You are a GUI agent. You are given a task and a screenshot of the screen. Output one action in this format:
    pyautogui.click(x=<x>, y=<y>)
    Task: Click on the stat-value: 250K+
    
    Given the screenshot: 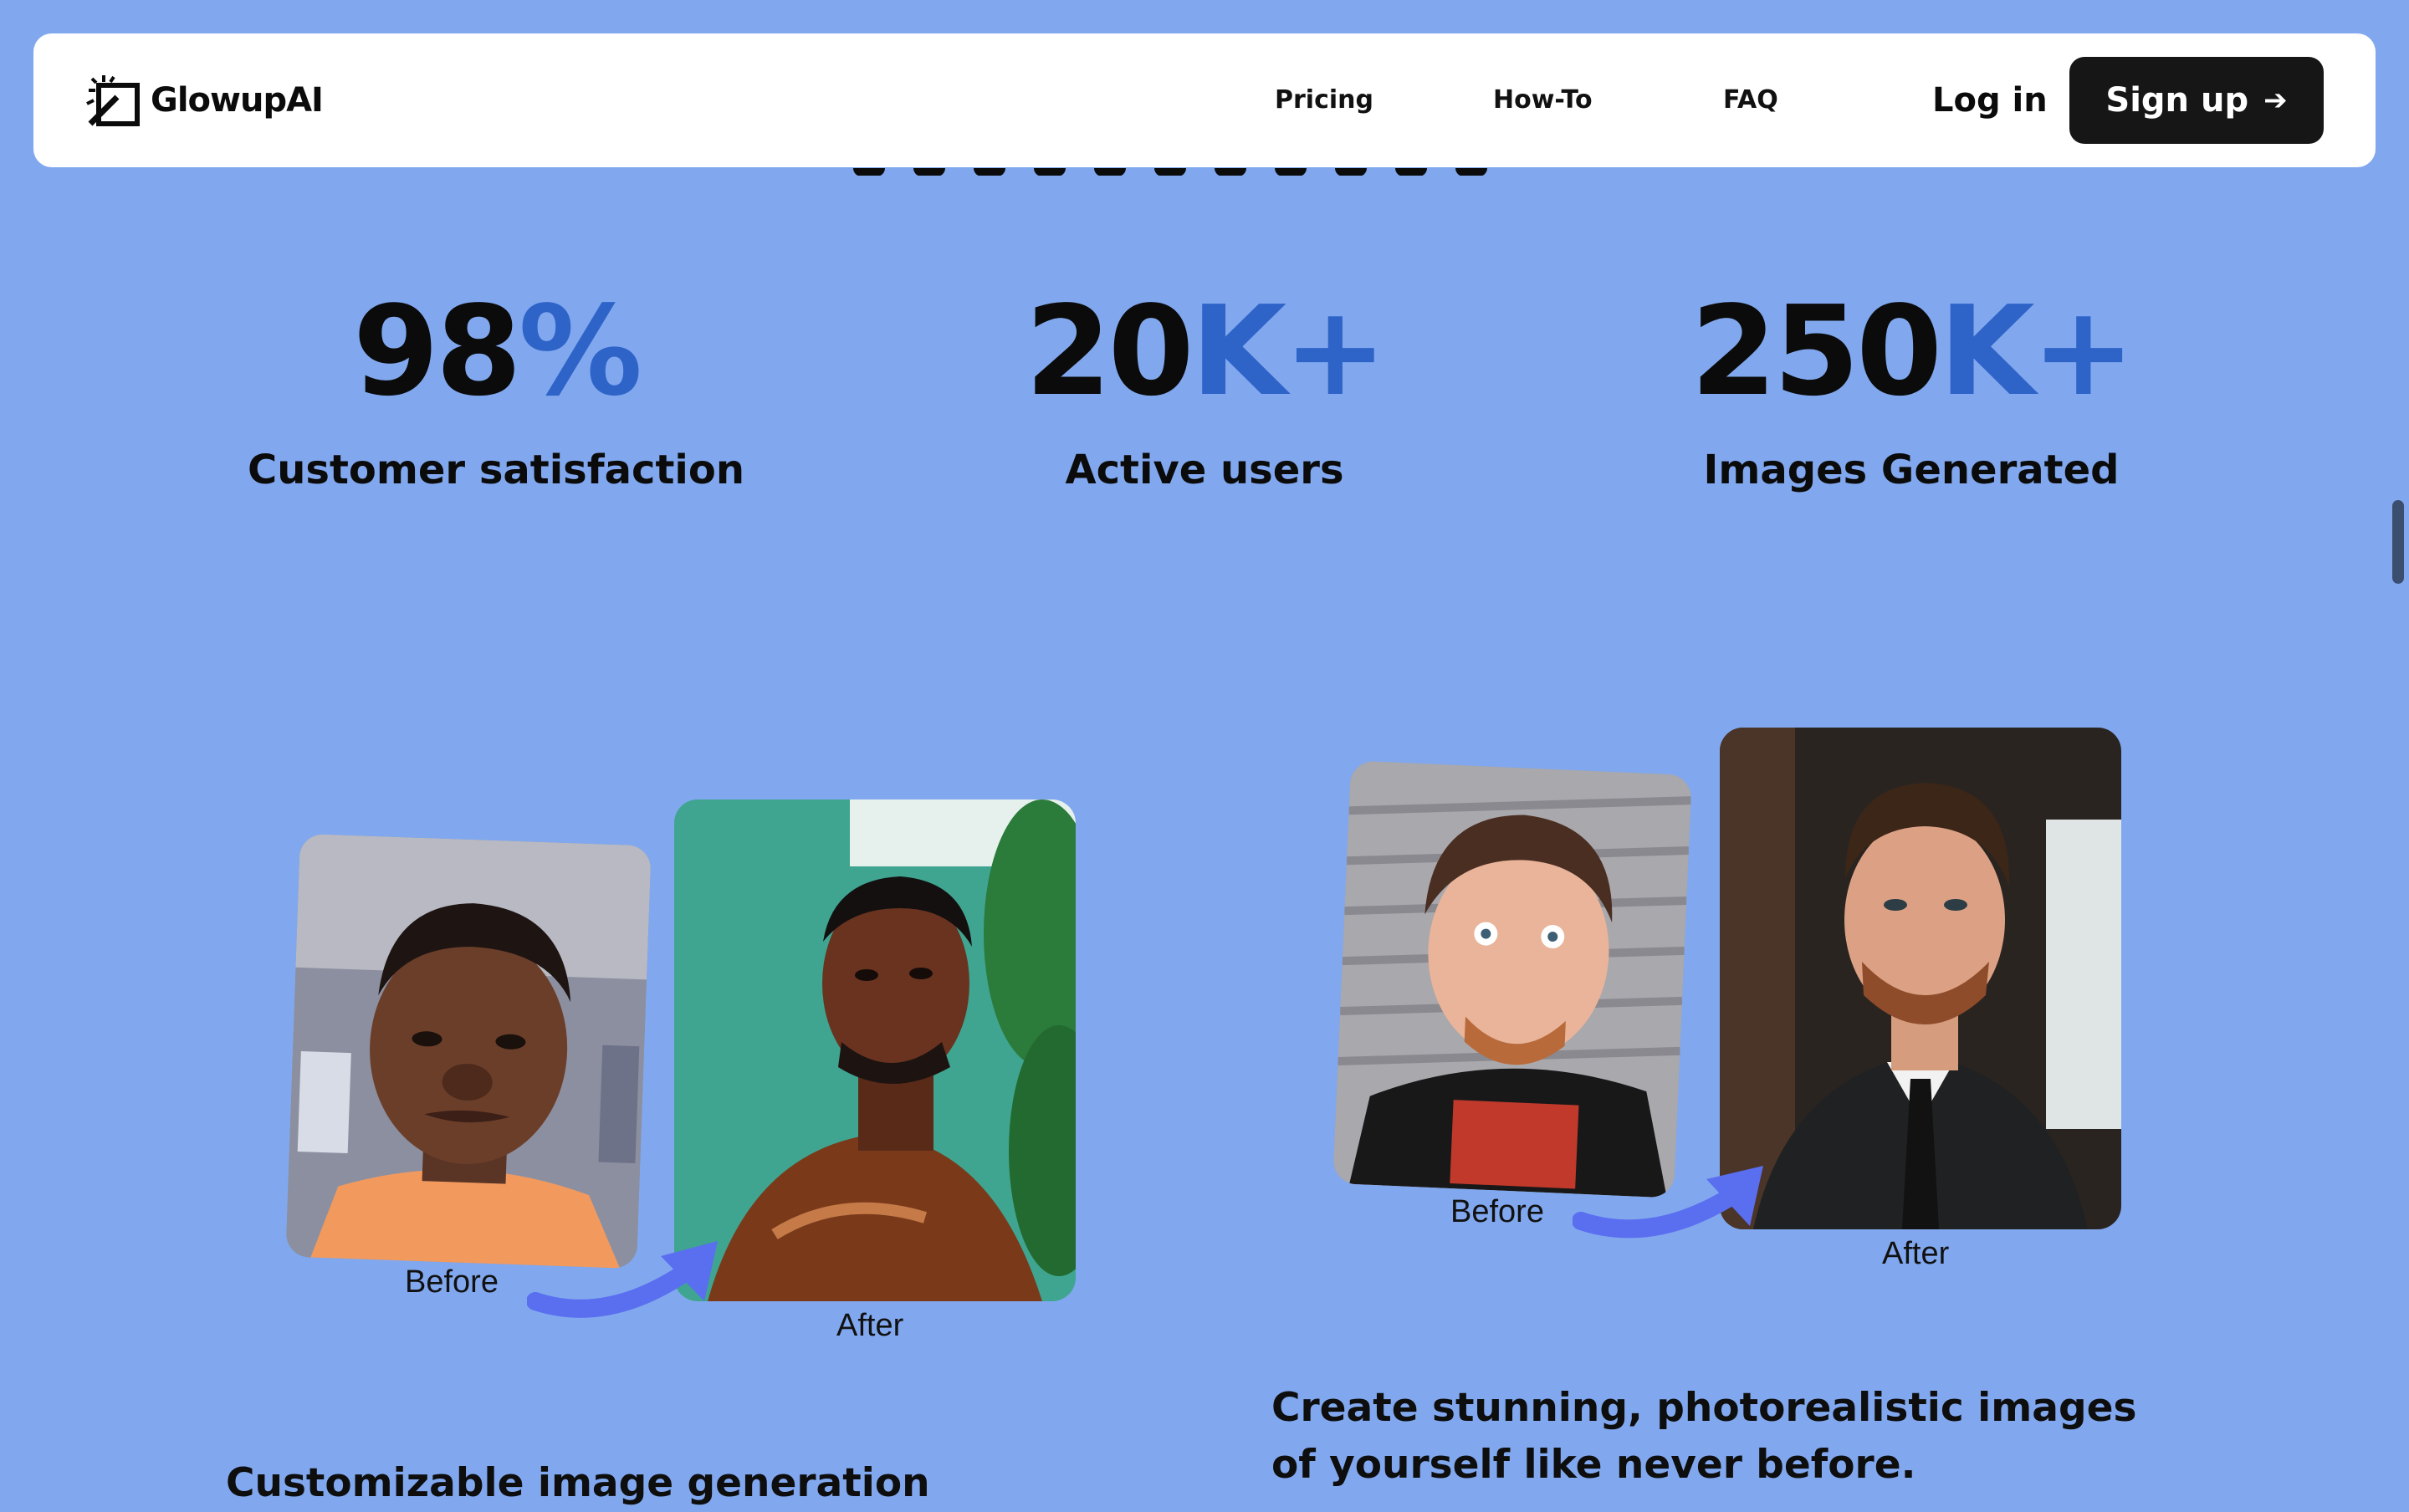 What is the action you would take?
    pyautogui.click(x=1912, y=351)
    